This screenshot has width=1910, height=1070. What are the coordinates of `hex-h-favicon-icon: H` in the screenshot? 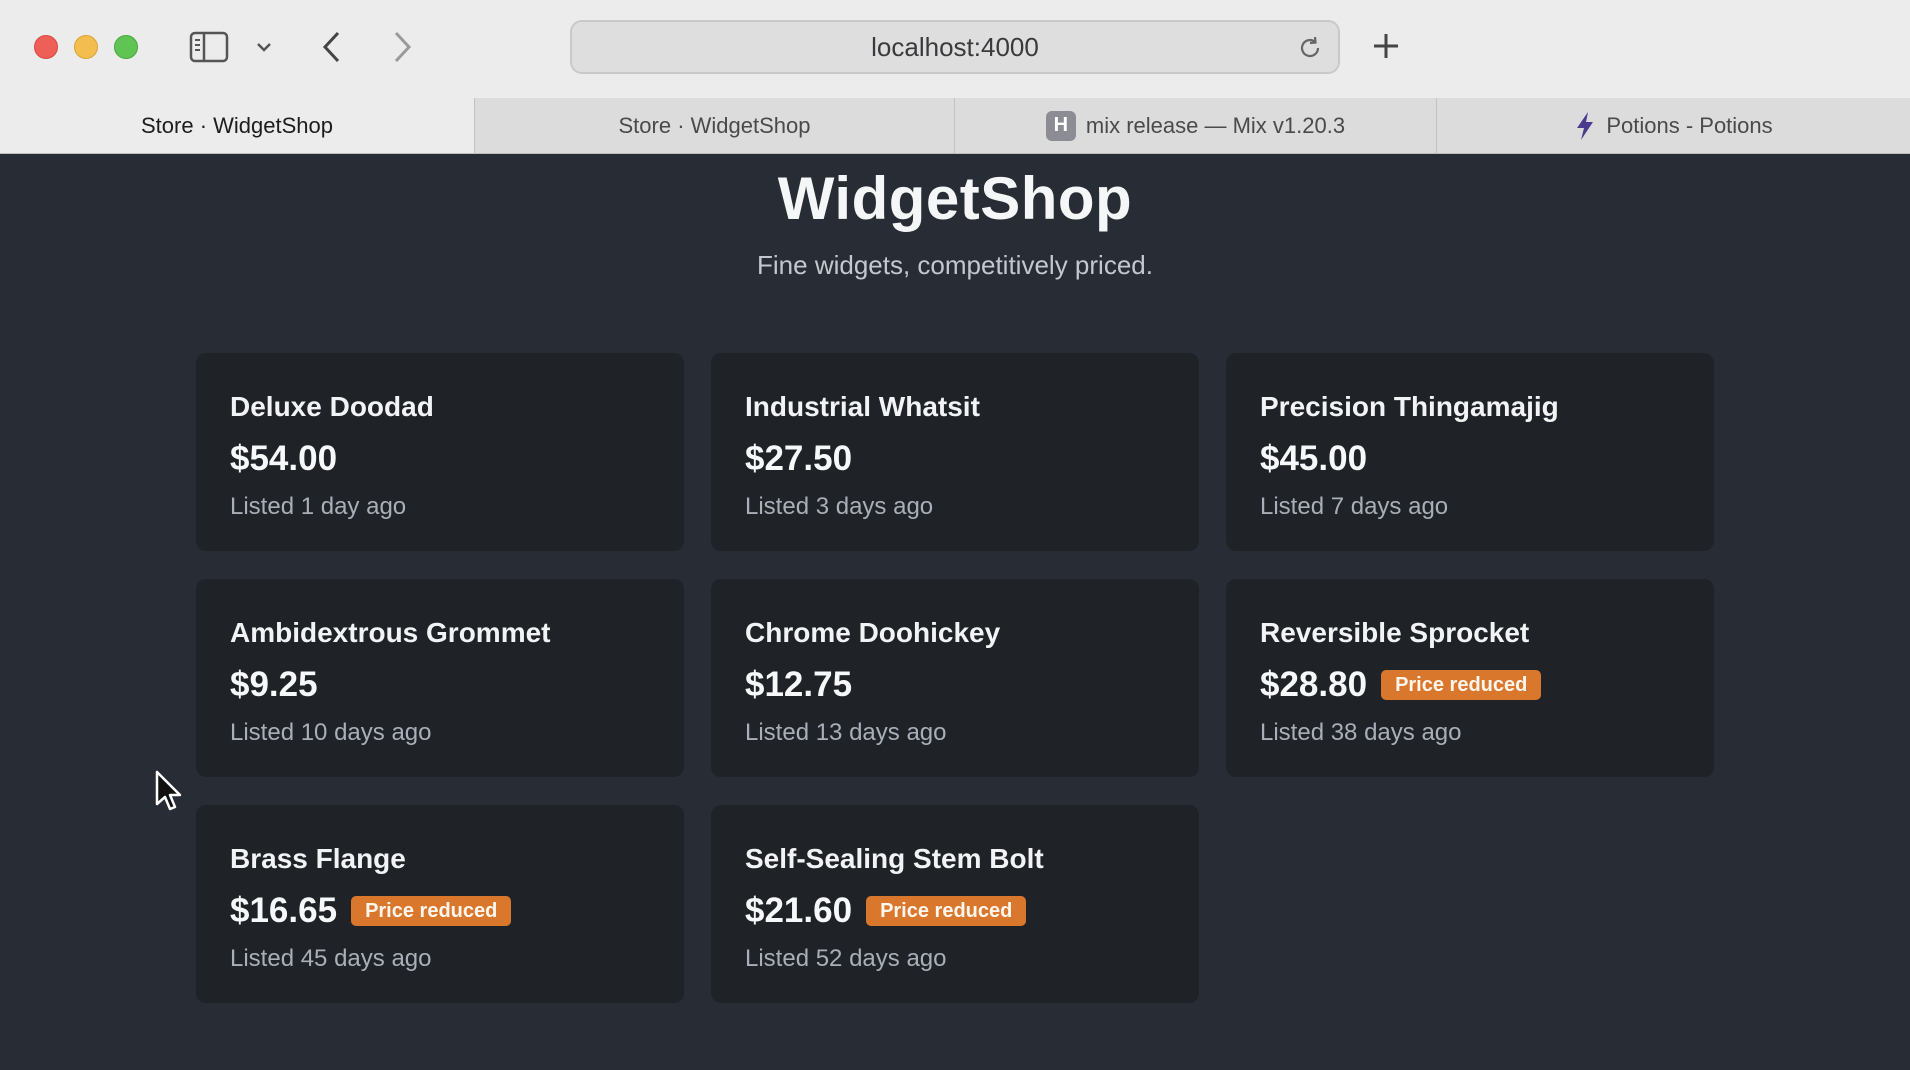 It's located at (1060, 125).